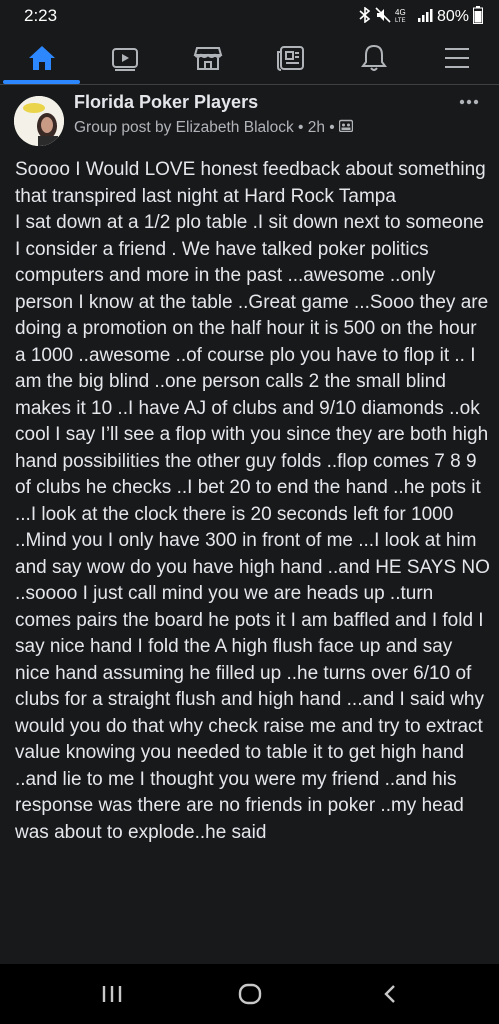  I want to click on 4g-lte-icon: 4G LTE, so click(404, 17).